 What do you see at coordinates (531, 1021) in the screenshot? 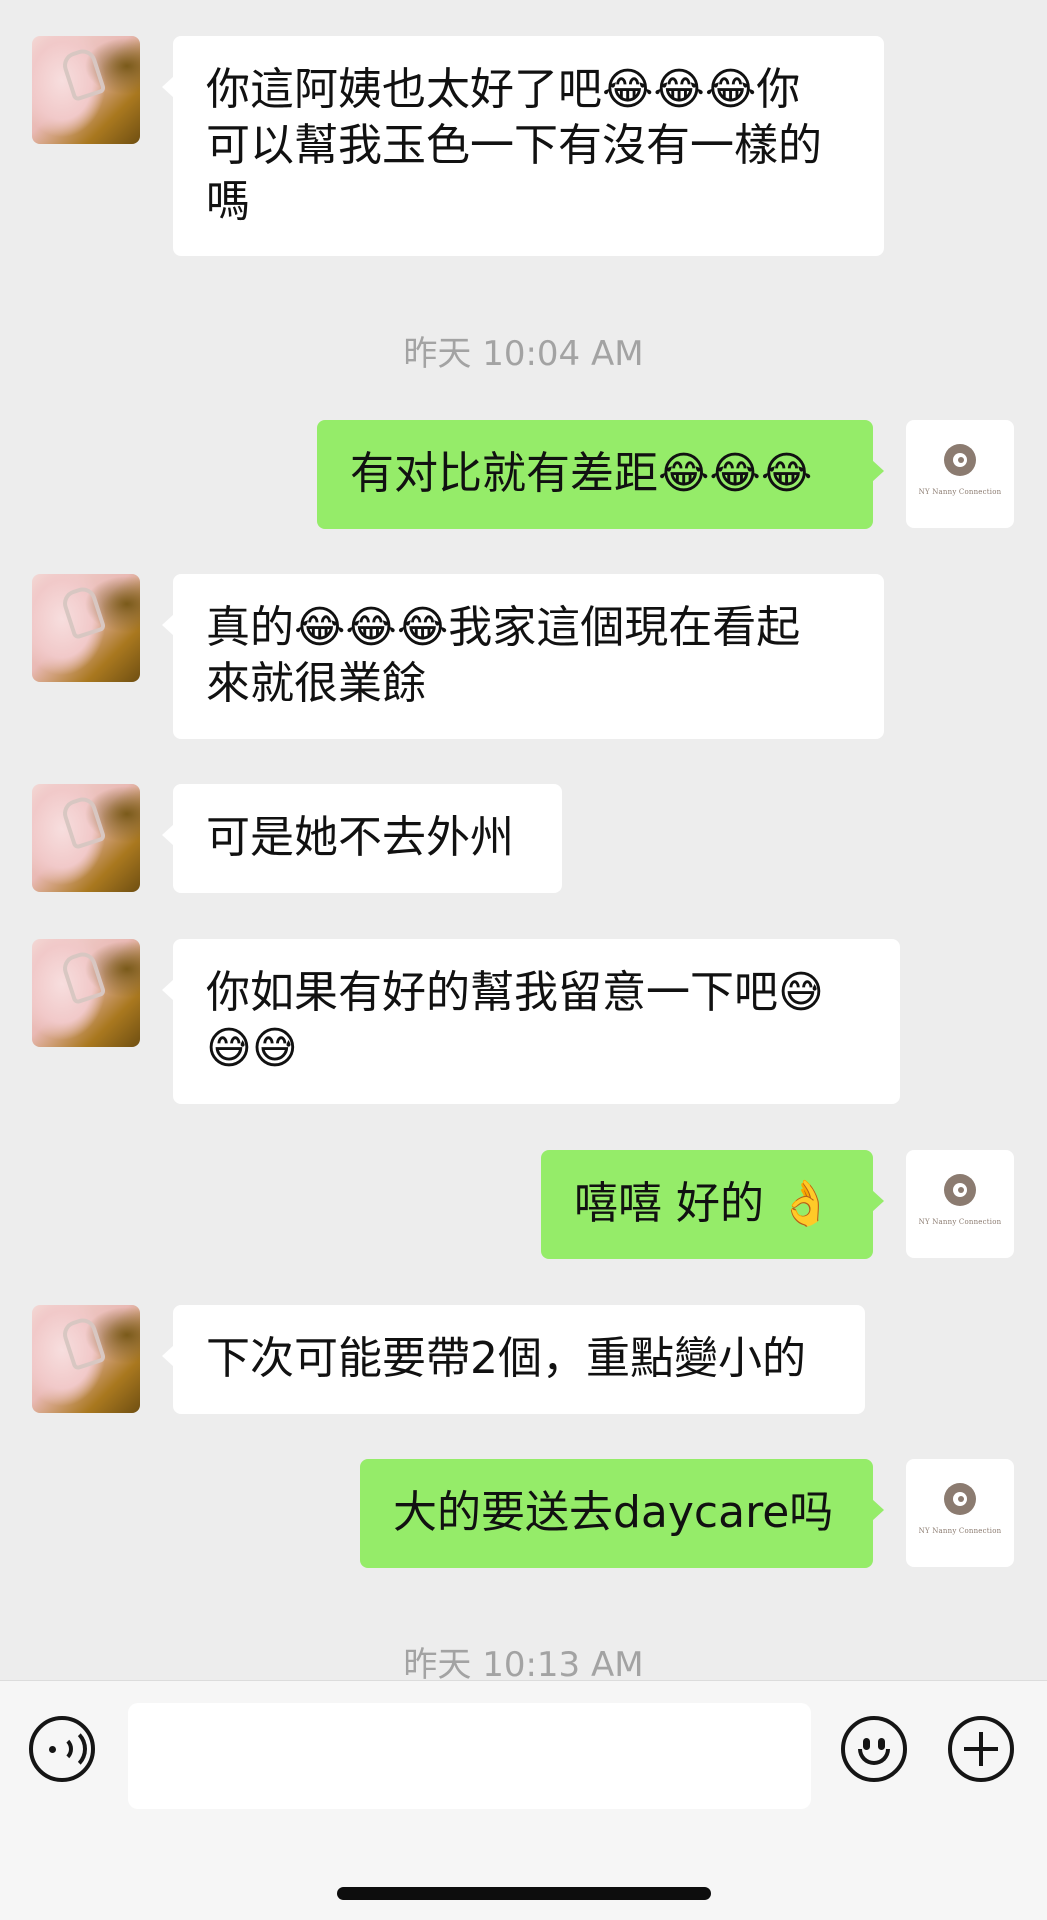
I see `incoming-message-bubble: 你如果有好的幫我留意一下吧😅 😅😅` at bounding box center [531, 1021].